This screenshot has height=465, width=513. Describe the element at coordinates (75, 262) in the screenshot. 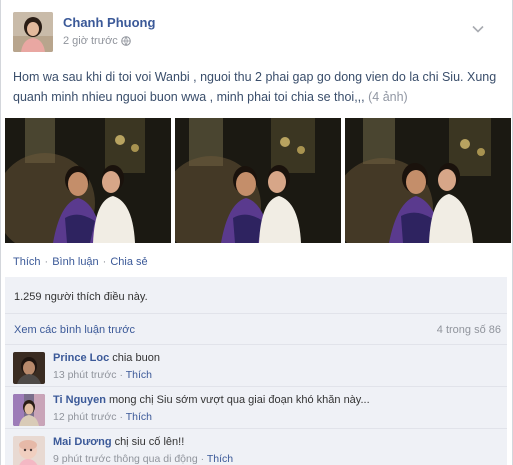

I see `comment-link: Bình luận` at that location.